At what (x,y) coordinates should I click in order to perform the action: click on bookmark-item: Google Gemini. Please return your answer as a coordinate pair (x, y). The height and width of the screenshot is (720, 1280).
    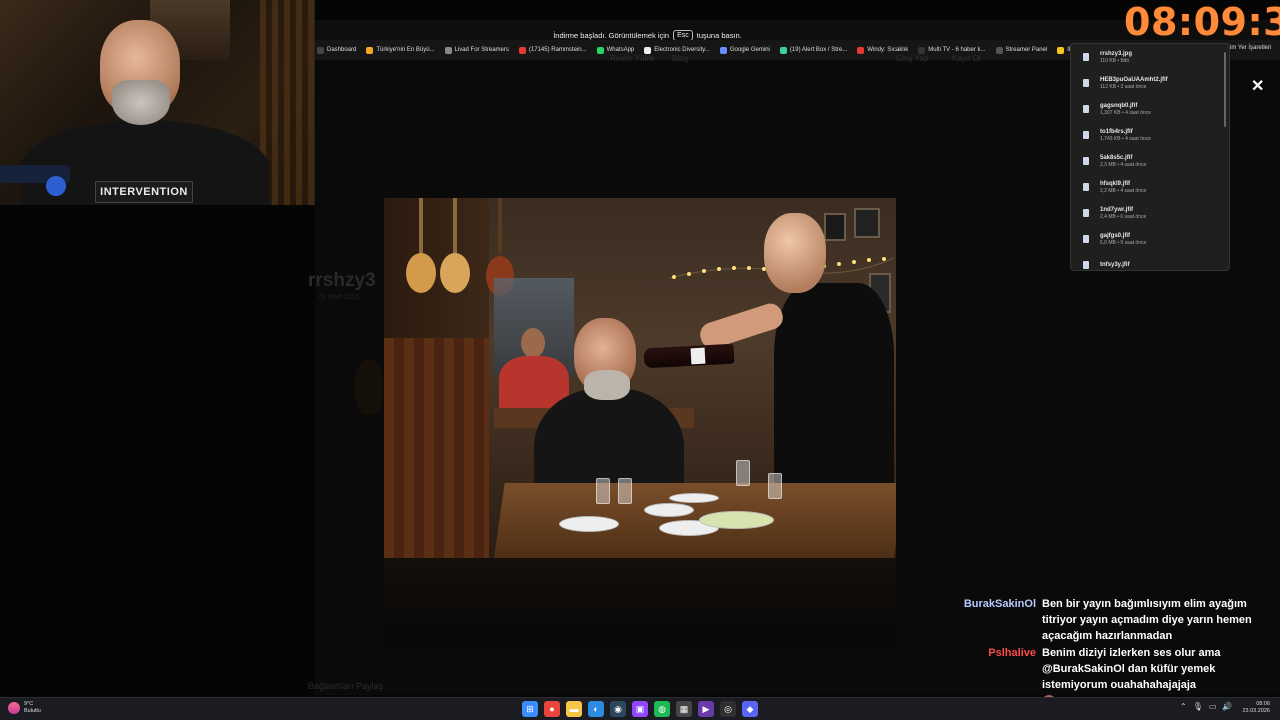
    Looking at the image, I should click on (744, 50).